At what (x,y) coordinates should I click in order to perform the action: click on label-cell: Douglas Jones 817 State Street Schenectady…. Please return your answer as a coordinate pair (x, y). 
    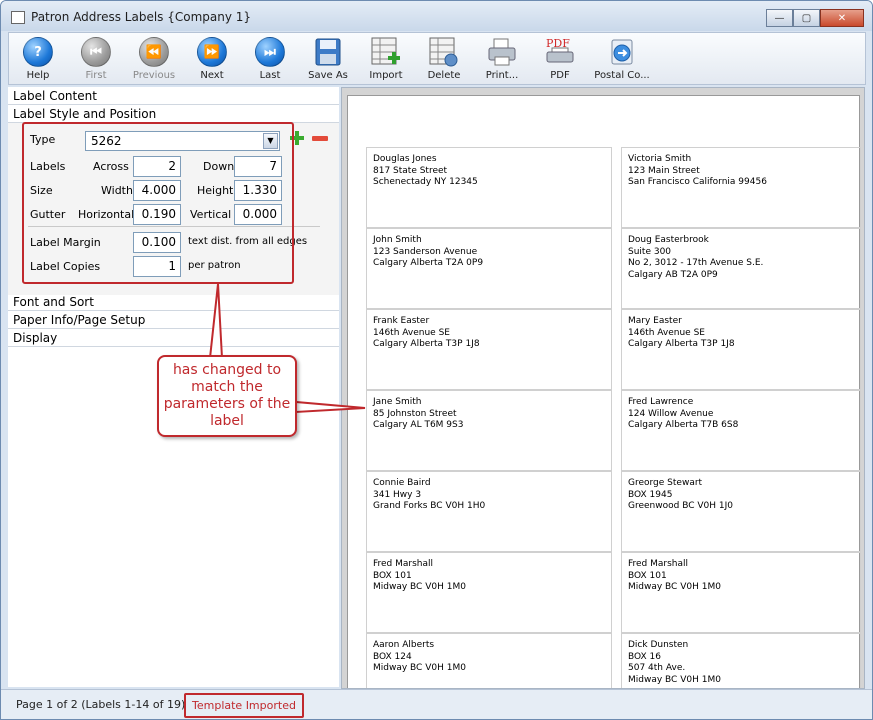
    Looking at the image, I should click on (489, 187).